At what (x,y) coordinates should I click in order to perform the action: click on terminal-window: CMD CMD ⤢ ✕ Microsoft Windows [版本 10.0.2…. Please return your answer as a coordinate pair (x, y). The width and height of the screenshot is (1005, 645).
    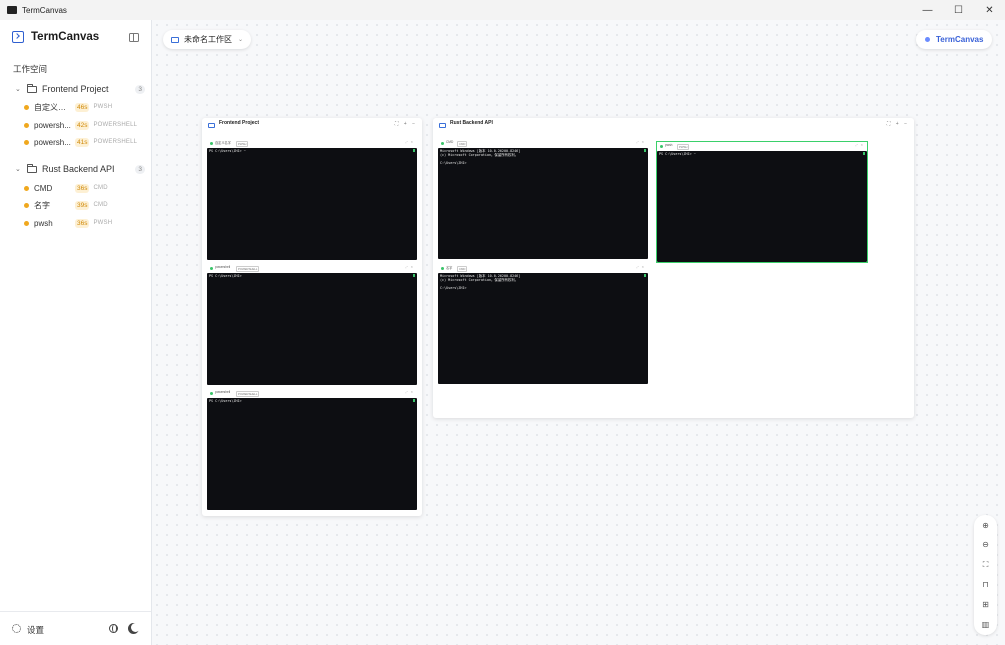
    Looking at the image, I should click on (543, 199).